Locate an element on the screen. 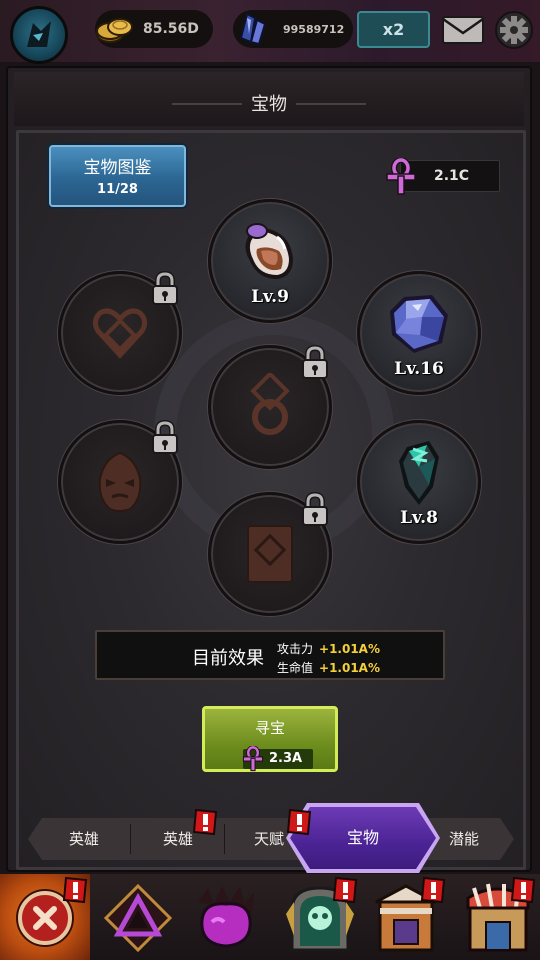 This screenshot has width=540, height=960. gold-amount: 85.56D is located at coordinates (171, 29).